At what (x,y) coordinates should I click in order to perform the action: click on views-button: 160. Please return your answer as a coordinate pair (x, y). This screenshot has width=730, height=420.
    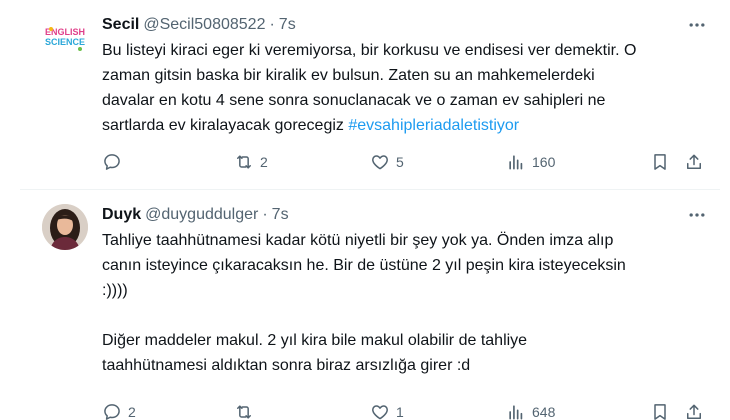
    Looking at the image, I should click on (530, 162).